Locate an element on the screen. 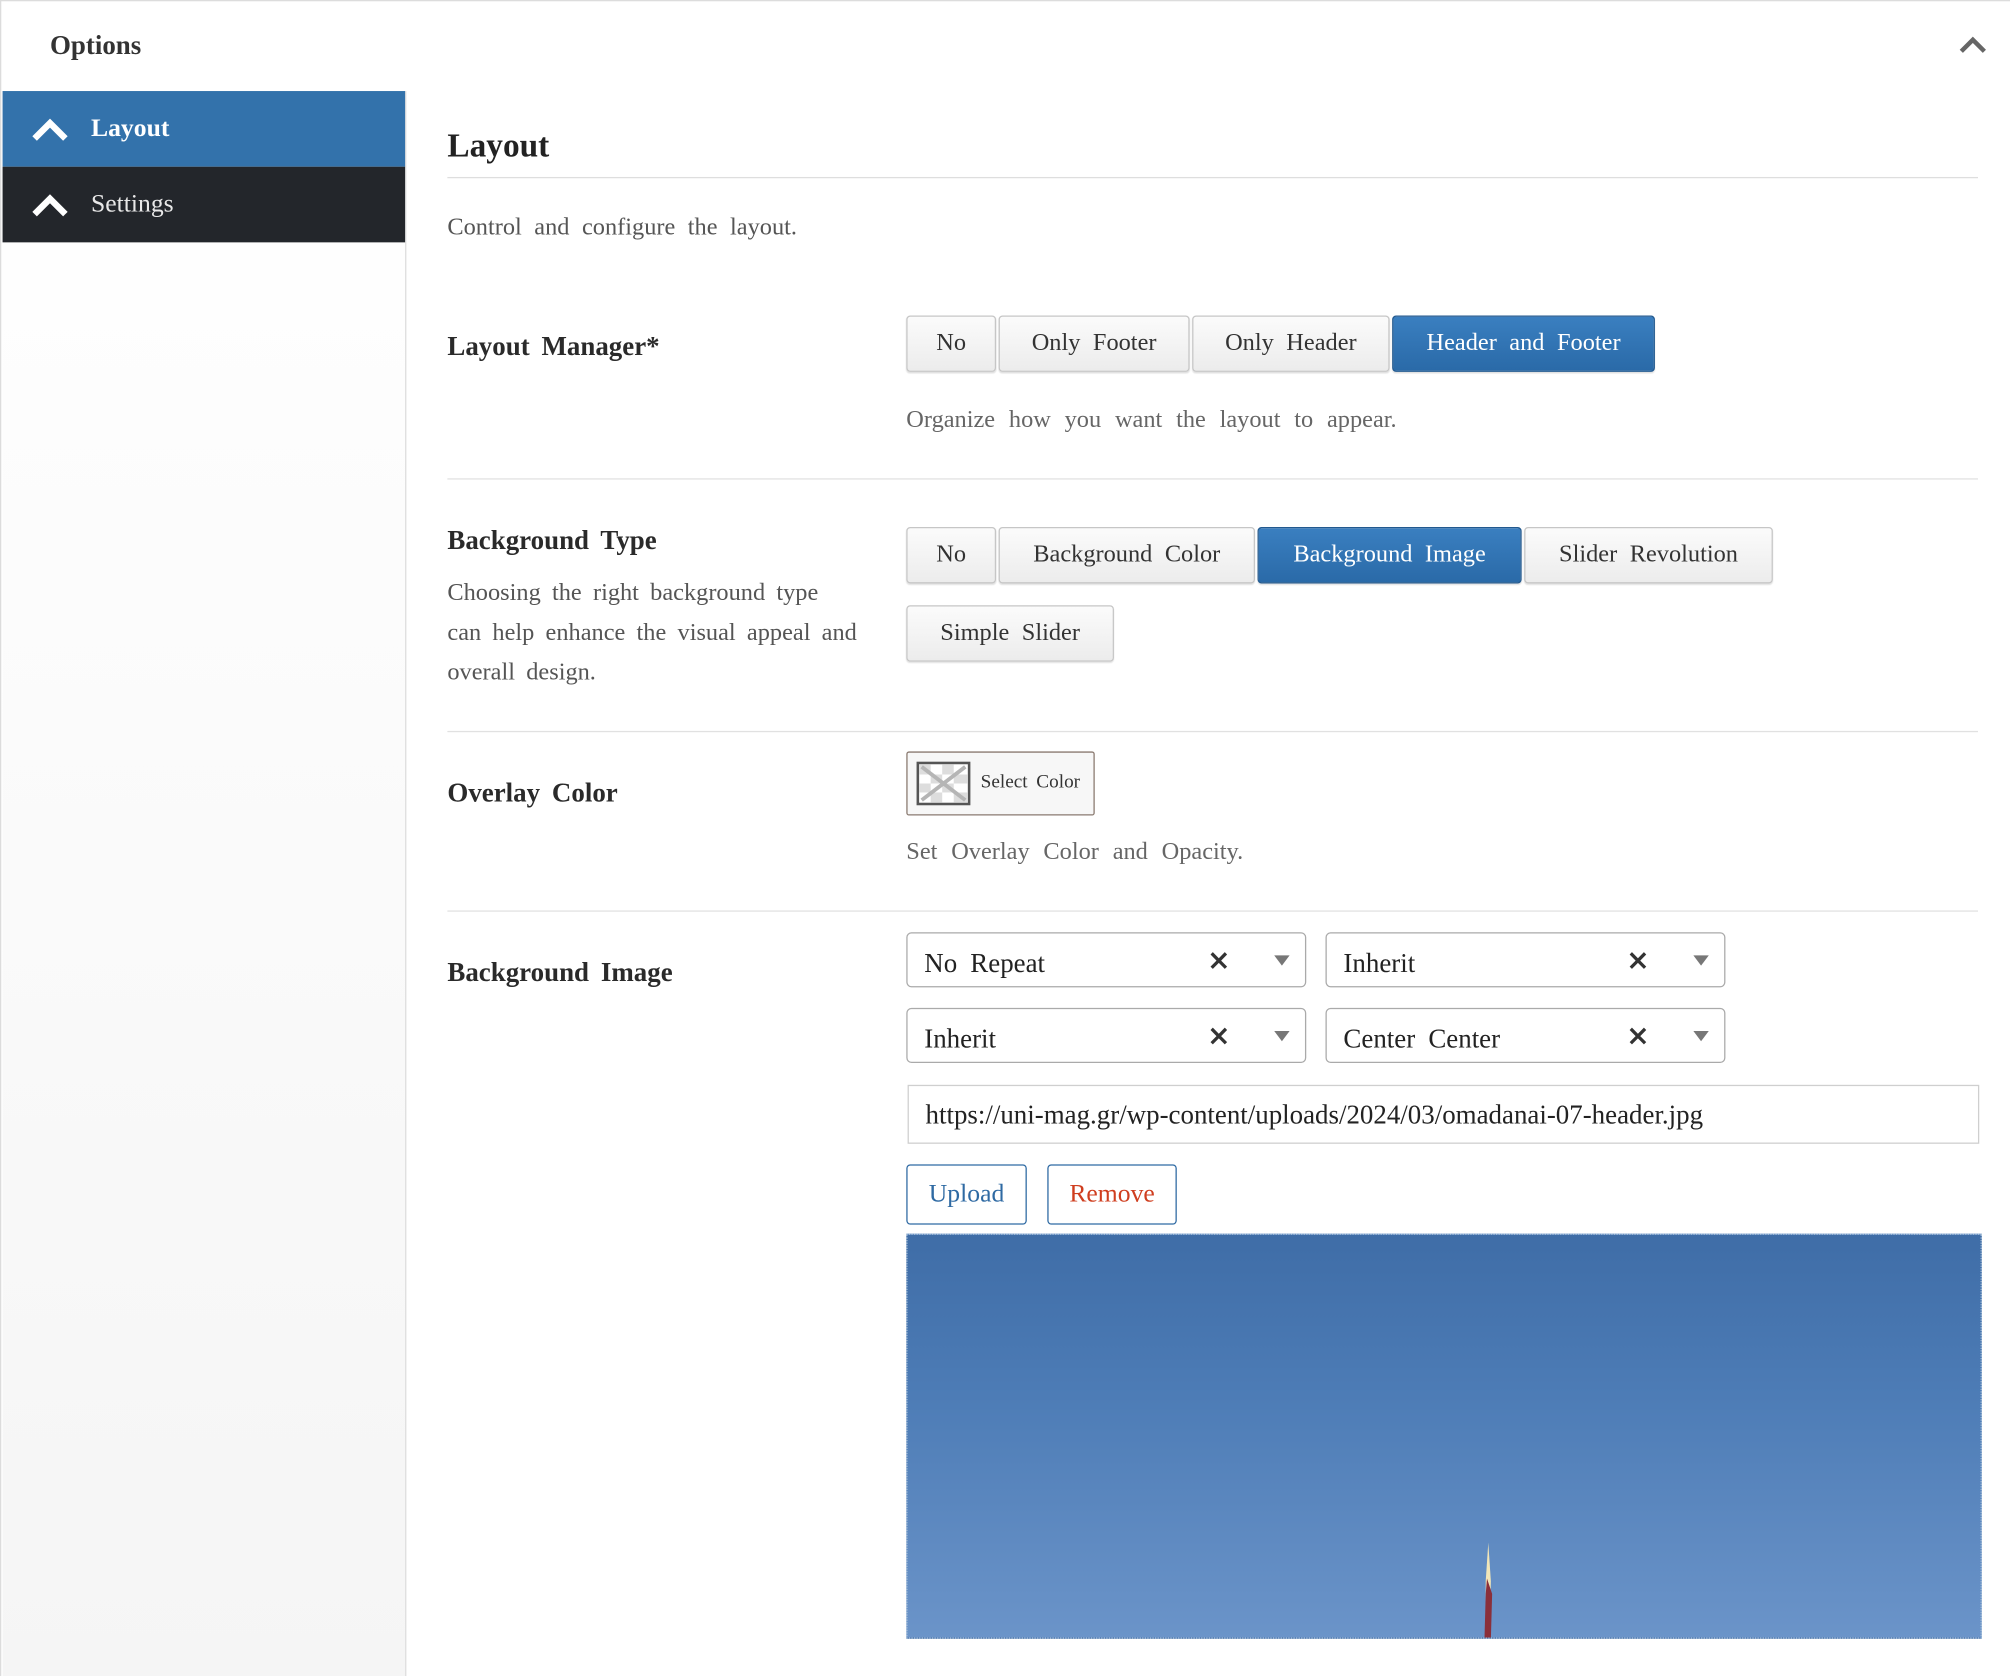  layout-manager-label: Layout Manager* is located at coordinates (553, 346).